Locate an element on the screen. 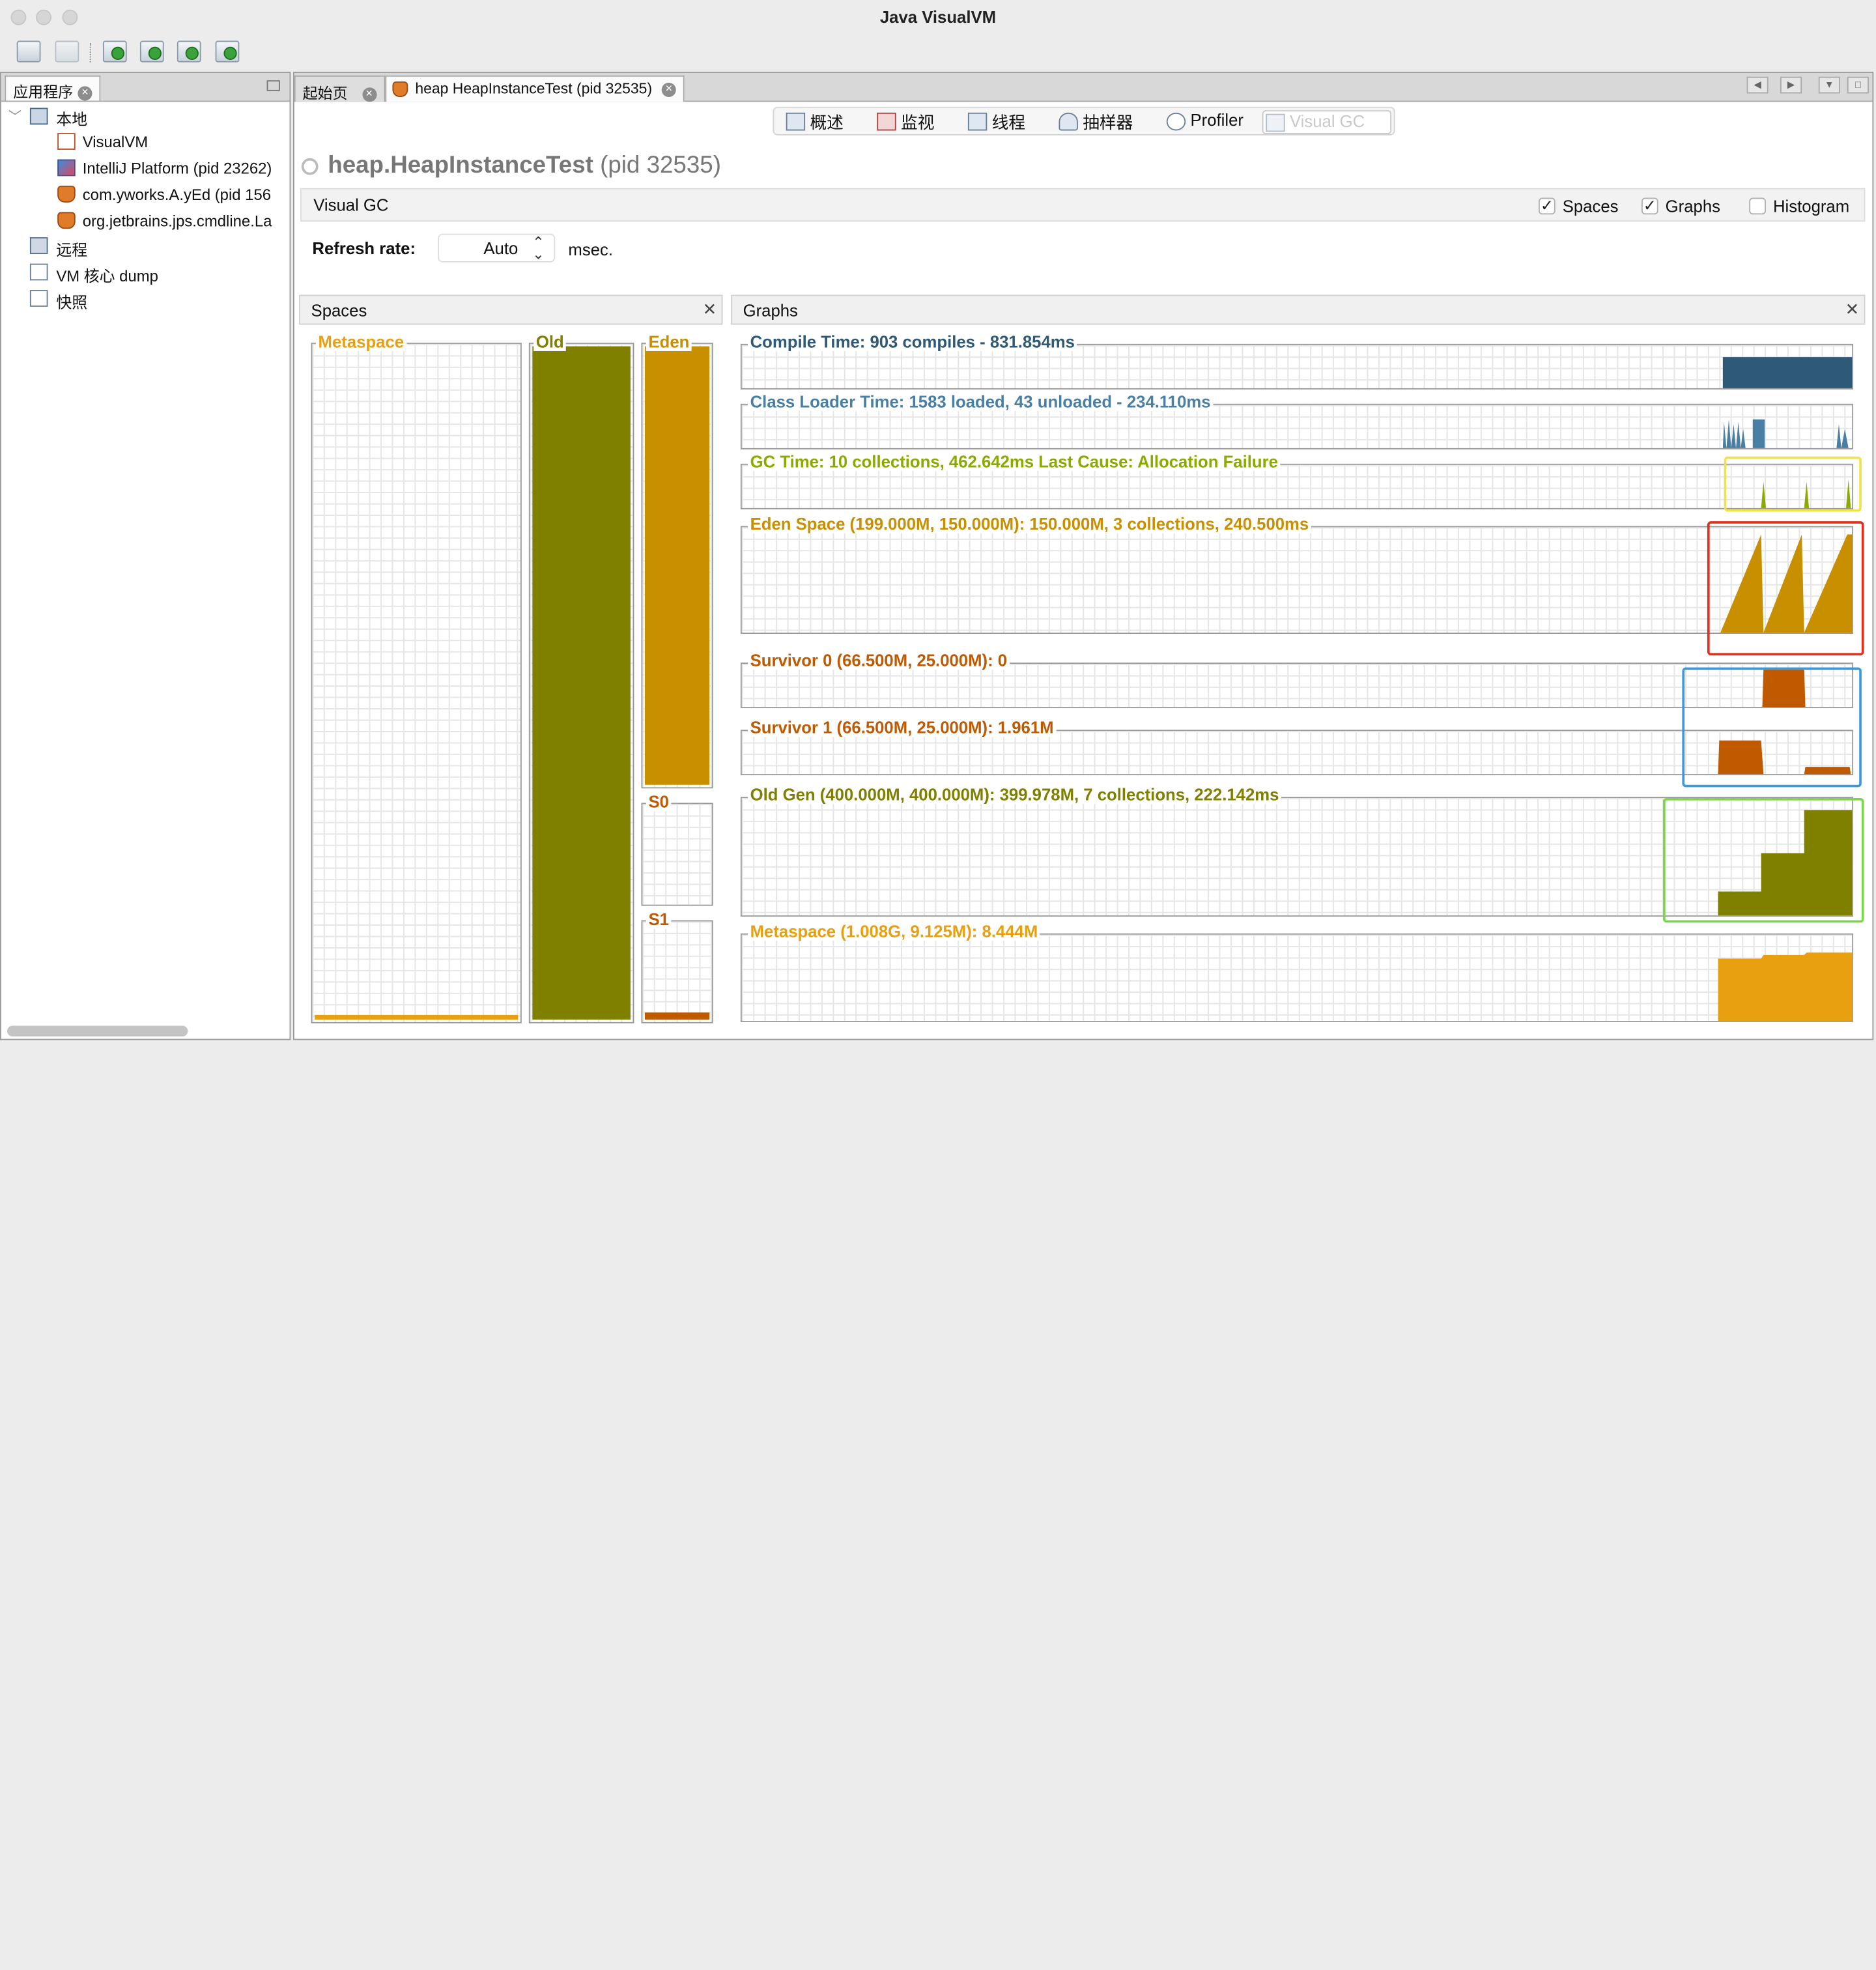 The width and height of the screenshot is (1876, 1970). process-pid: (pid 32535) is located at coordinates (661, 166).